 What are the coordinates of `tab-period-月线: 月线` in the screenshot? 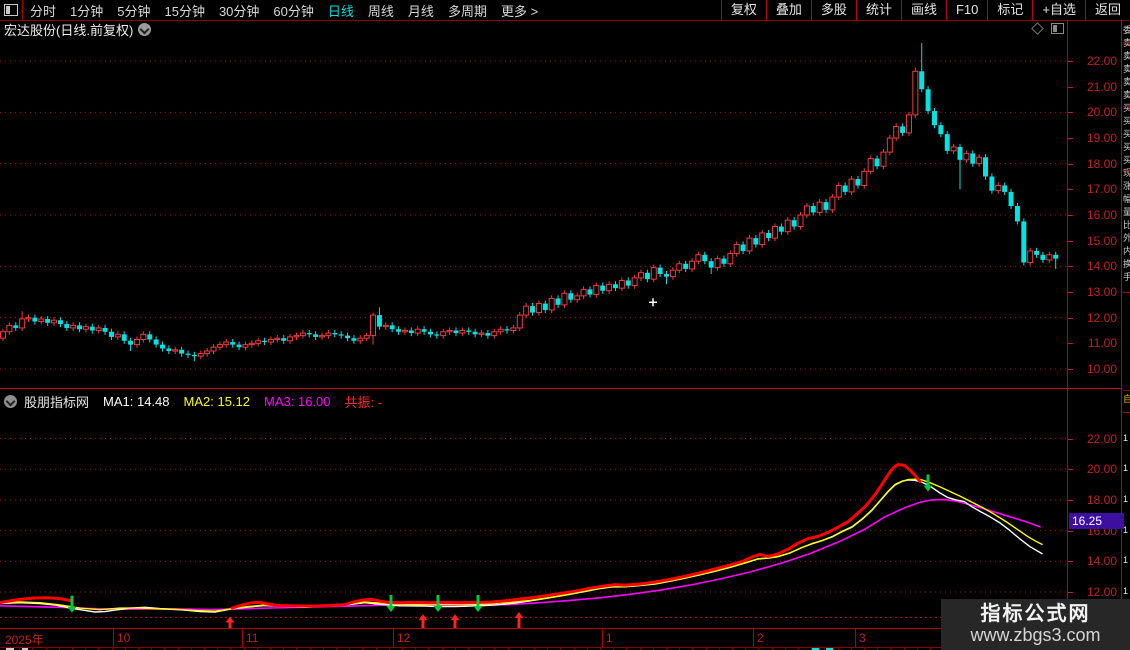 It's located at (421, 10).